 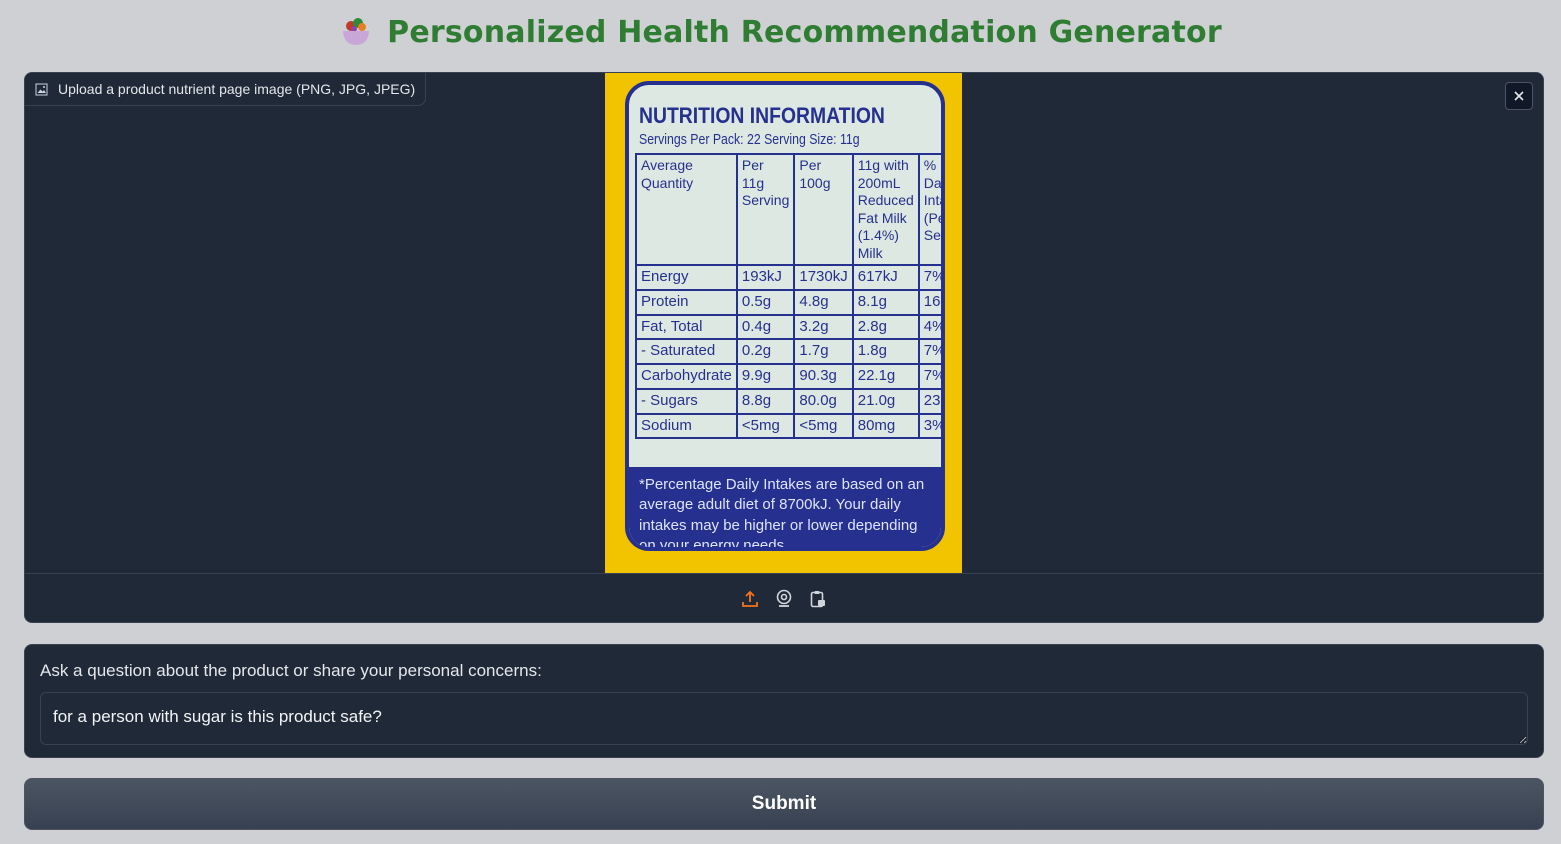 I want to click on nutrition-cell: 23%, so click(x=929, y=401).